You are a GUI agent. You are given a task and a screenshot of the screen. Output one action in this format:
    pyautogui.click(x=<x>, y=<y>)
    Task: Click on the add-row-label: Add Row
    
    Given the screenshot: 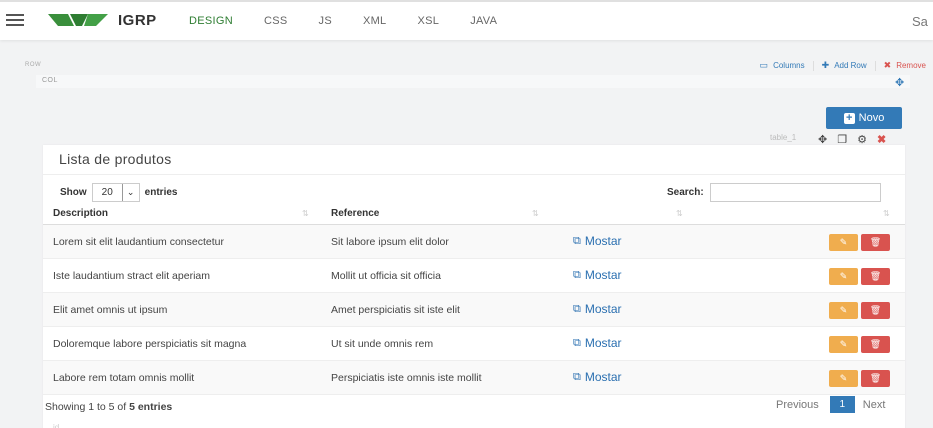 What is the action you would take?
    pyautogui.click(x=850, y=65)
    